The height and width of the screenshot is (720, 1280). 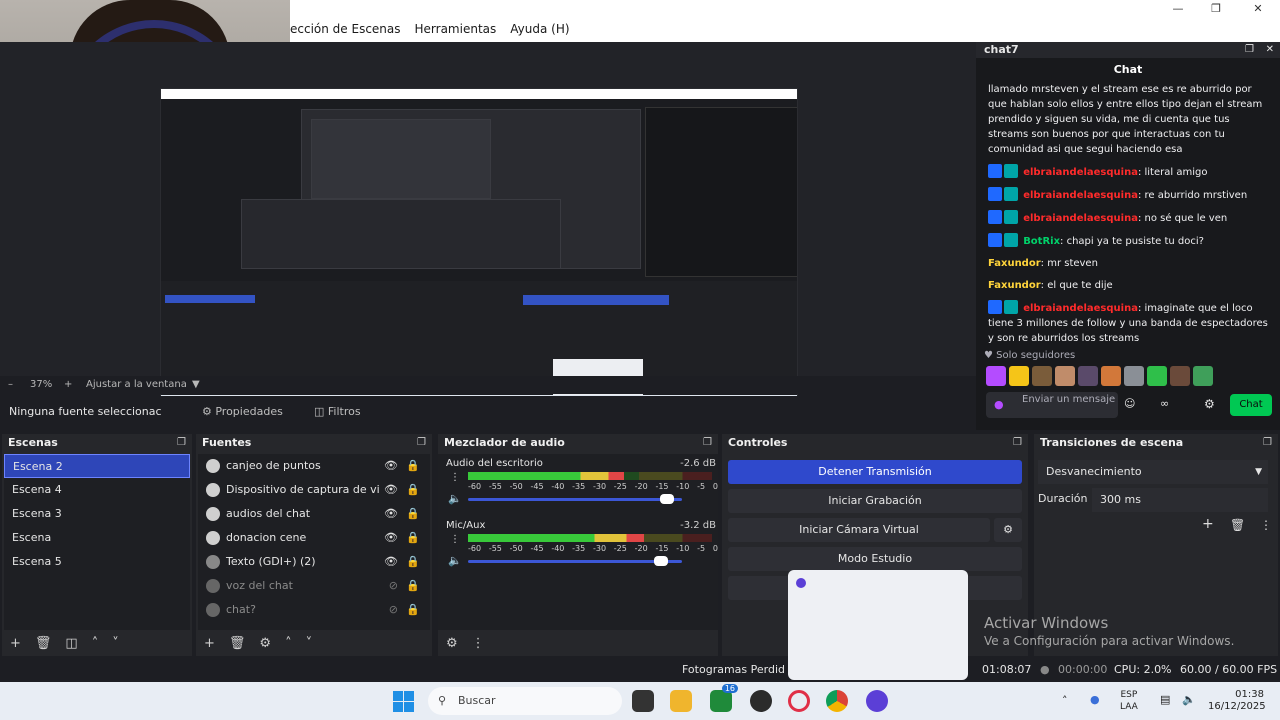 What do you see at coordinates (1237, 701) in the screenshot?
I see `clock: 01:38 16/12/2025` at bounding box center [1237, 701].